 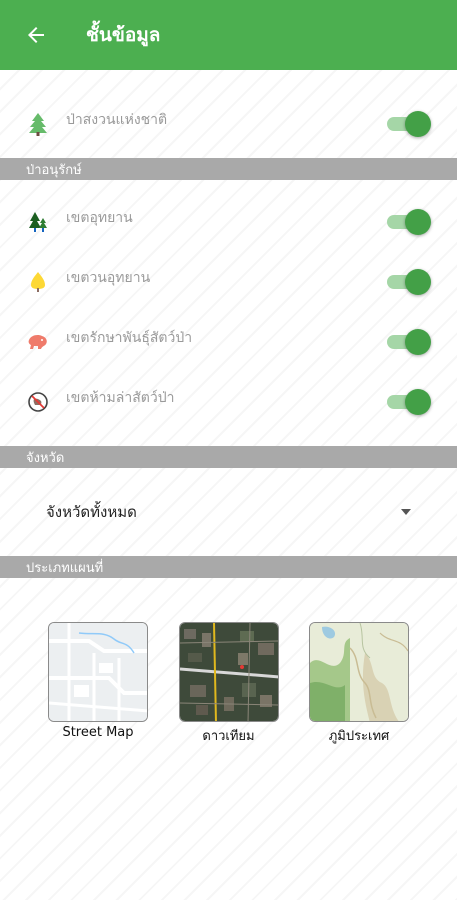 What do you see at coordinates (99, 218) in the screenshot?
I see `national-park-zone-label: เขตอุทยาน` at bounding box center [99, 218].